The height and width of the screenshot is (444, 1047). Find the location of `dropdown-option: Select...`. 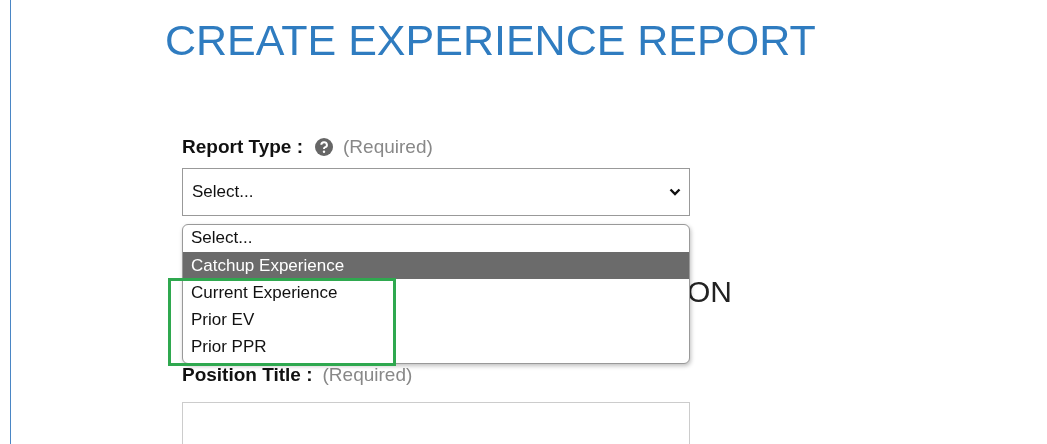

dropdown-option: Select... is located at coordinates (436, 239).